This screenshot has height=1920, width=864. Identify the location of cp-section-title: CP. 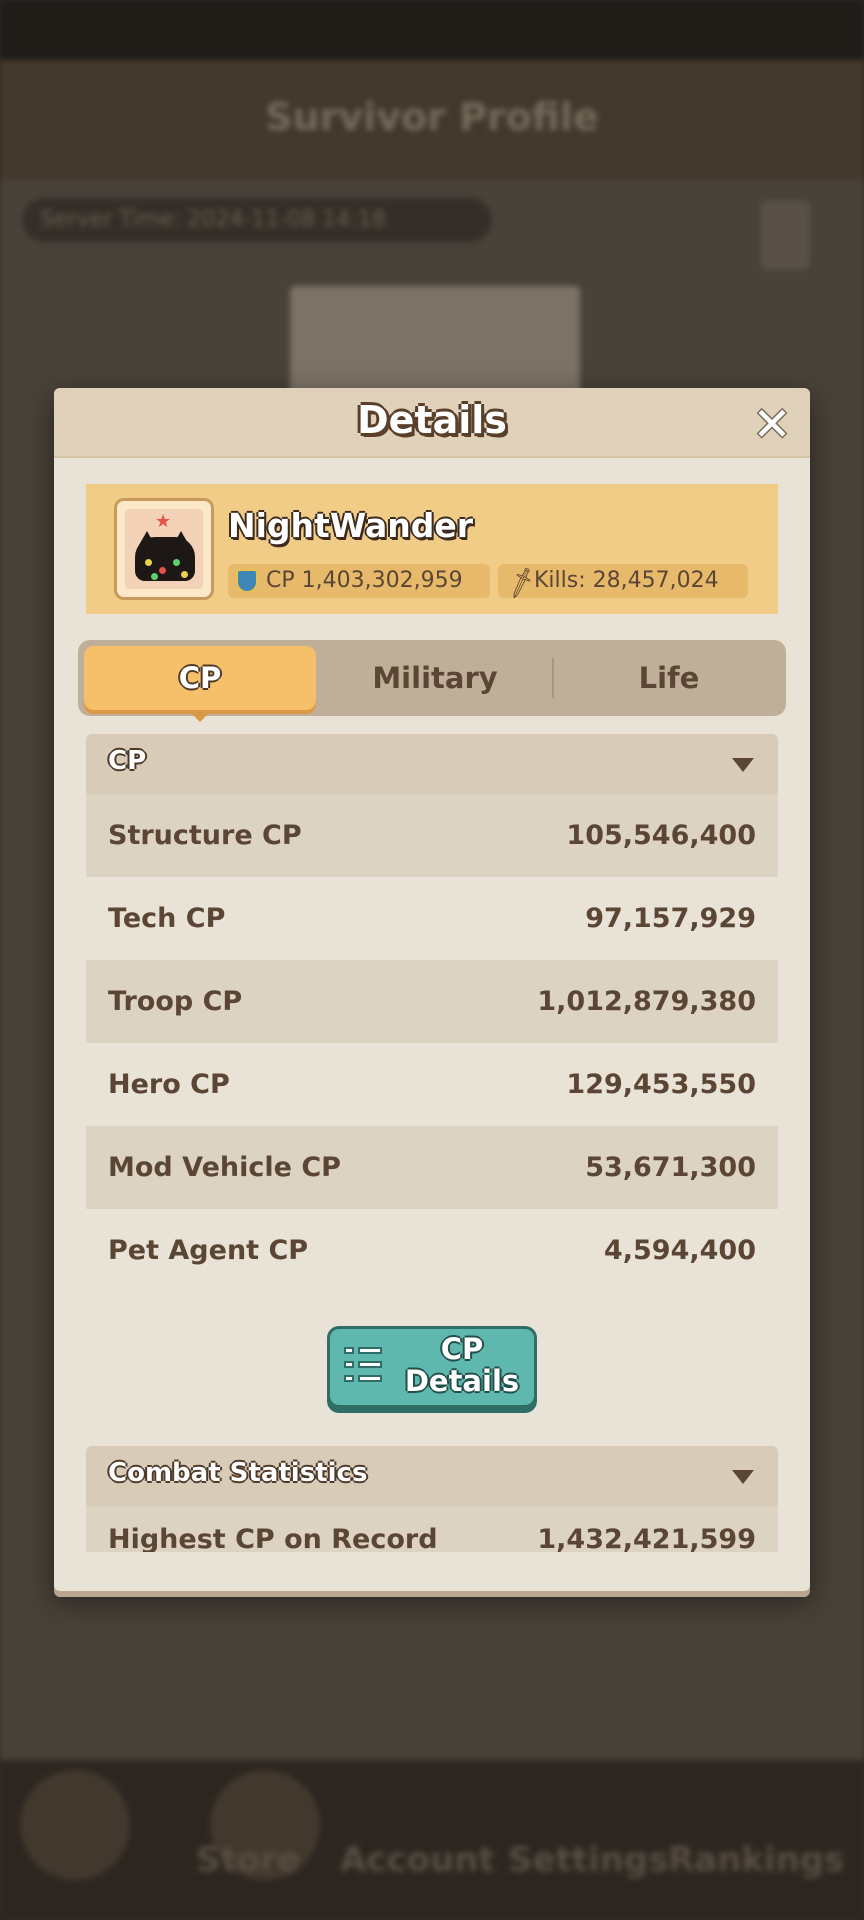
(127, 761).